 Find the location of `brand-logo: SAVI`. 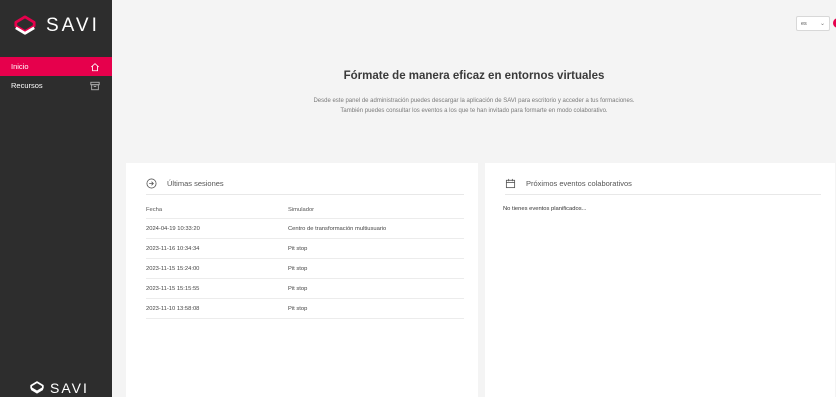

brand-logo: SAVI is located at coordinates (57, 26).